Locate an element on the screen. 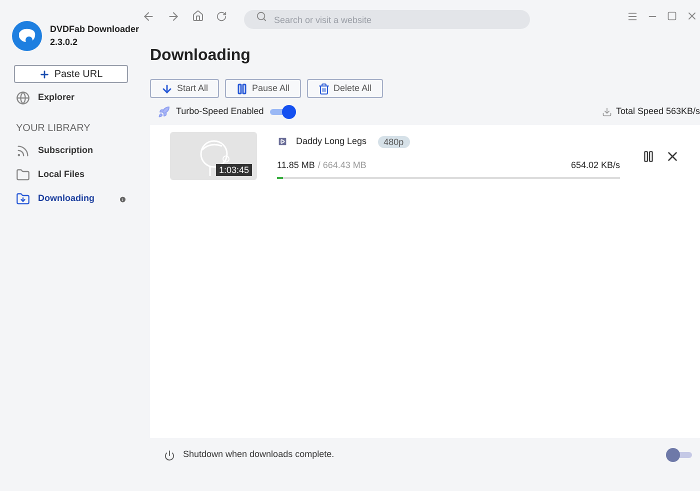 The height and width of the screenshot is (491, 700). app-version: 2.3.0.2 is located at coordinates (64, 42).